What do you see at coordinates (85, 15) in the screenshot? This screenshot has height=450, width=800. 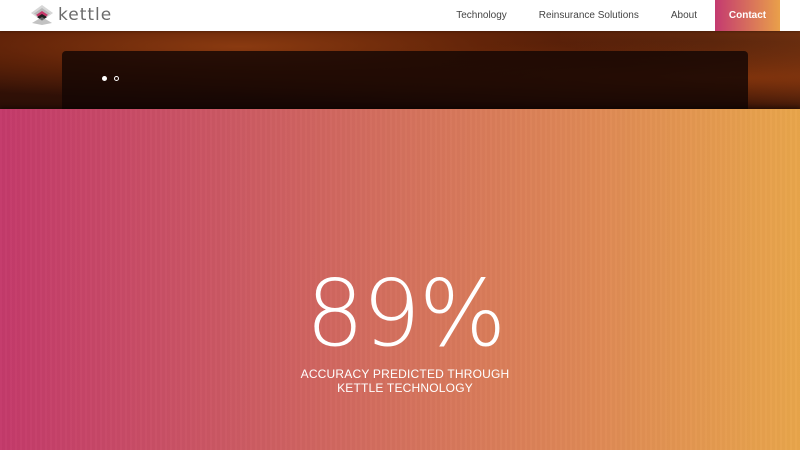 I see `logo-text: kettle` at bounding box center [85, 15].